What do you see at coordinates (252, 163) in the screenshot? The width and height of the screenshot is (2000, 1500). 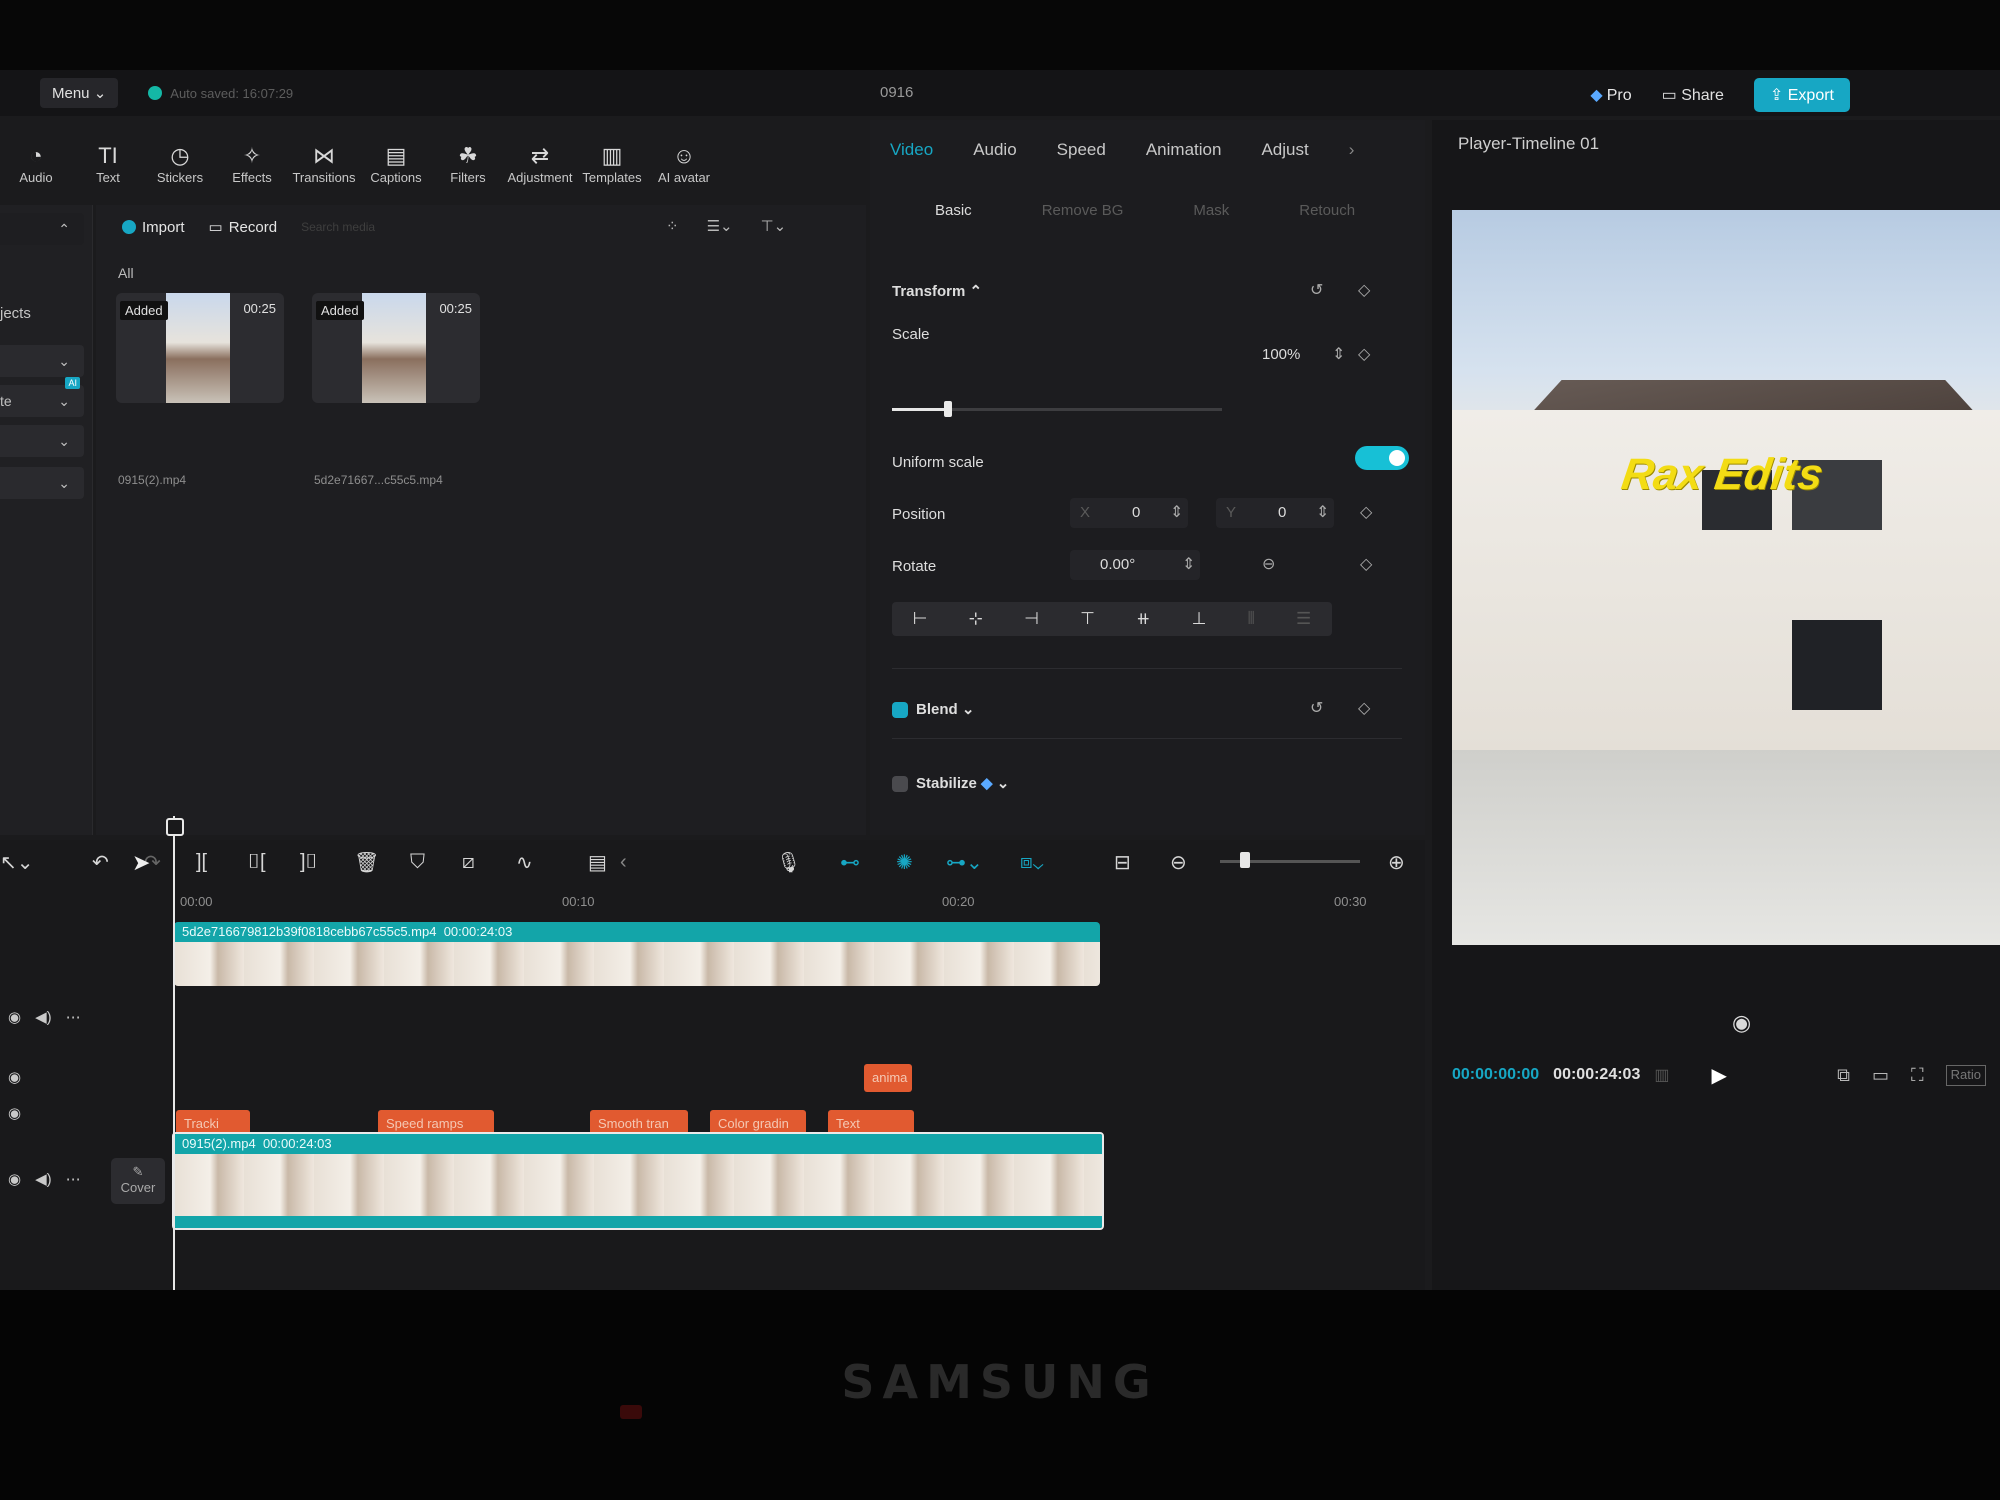 I see `tool-effects: ✧ Effects` at bounding box center [252, 163].